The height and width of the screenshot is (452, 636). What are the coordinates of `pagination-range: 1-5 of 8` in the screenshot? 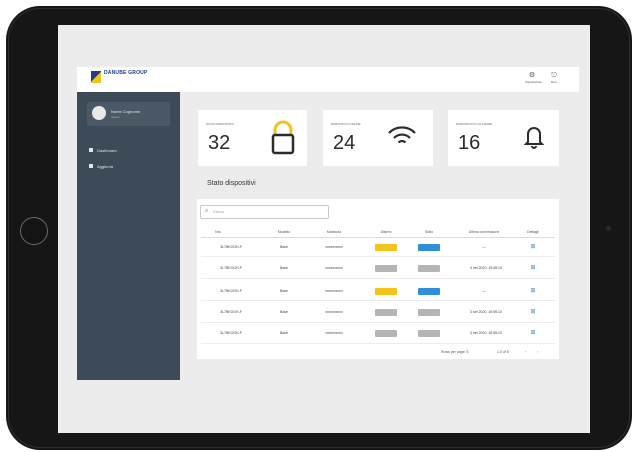 It's located at (503, 352).